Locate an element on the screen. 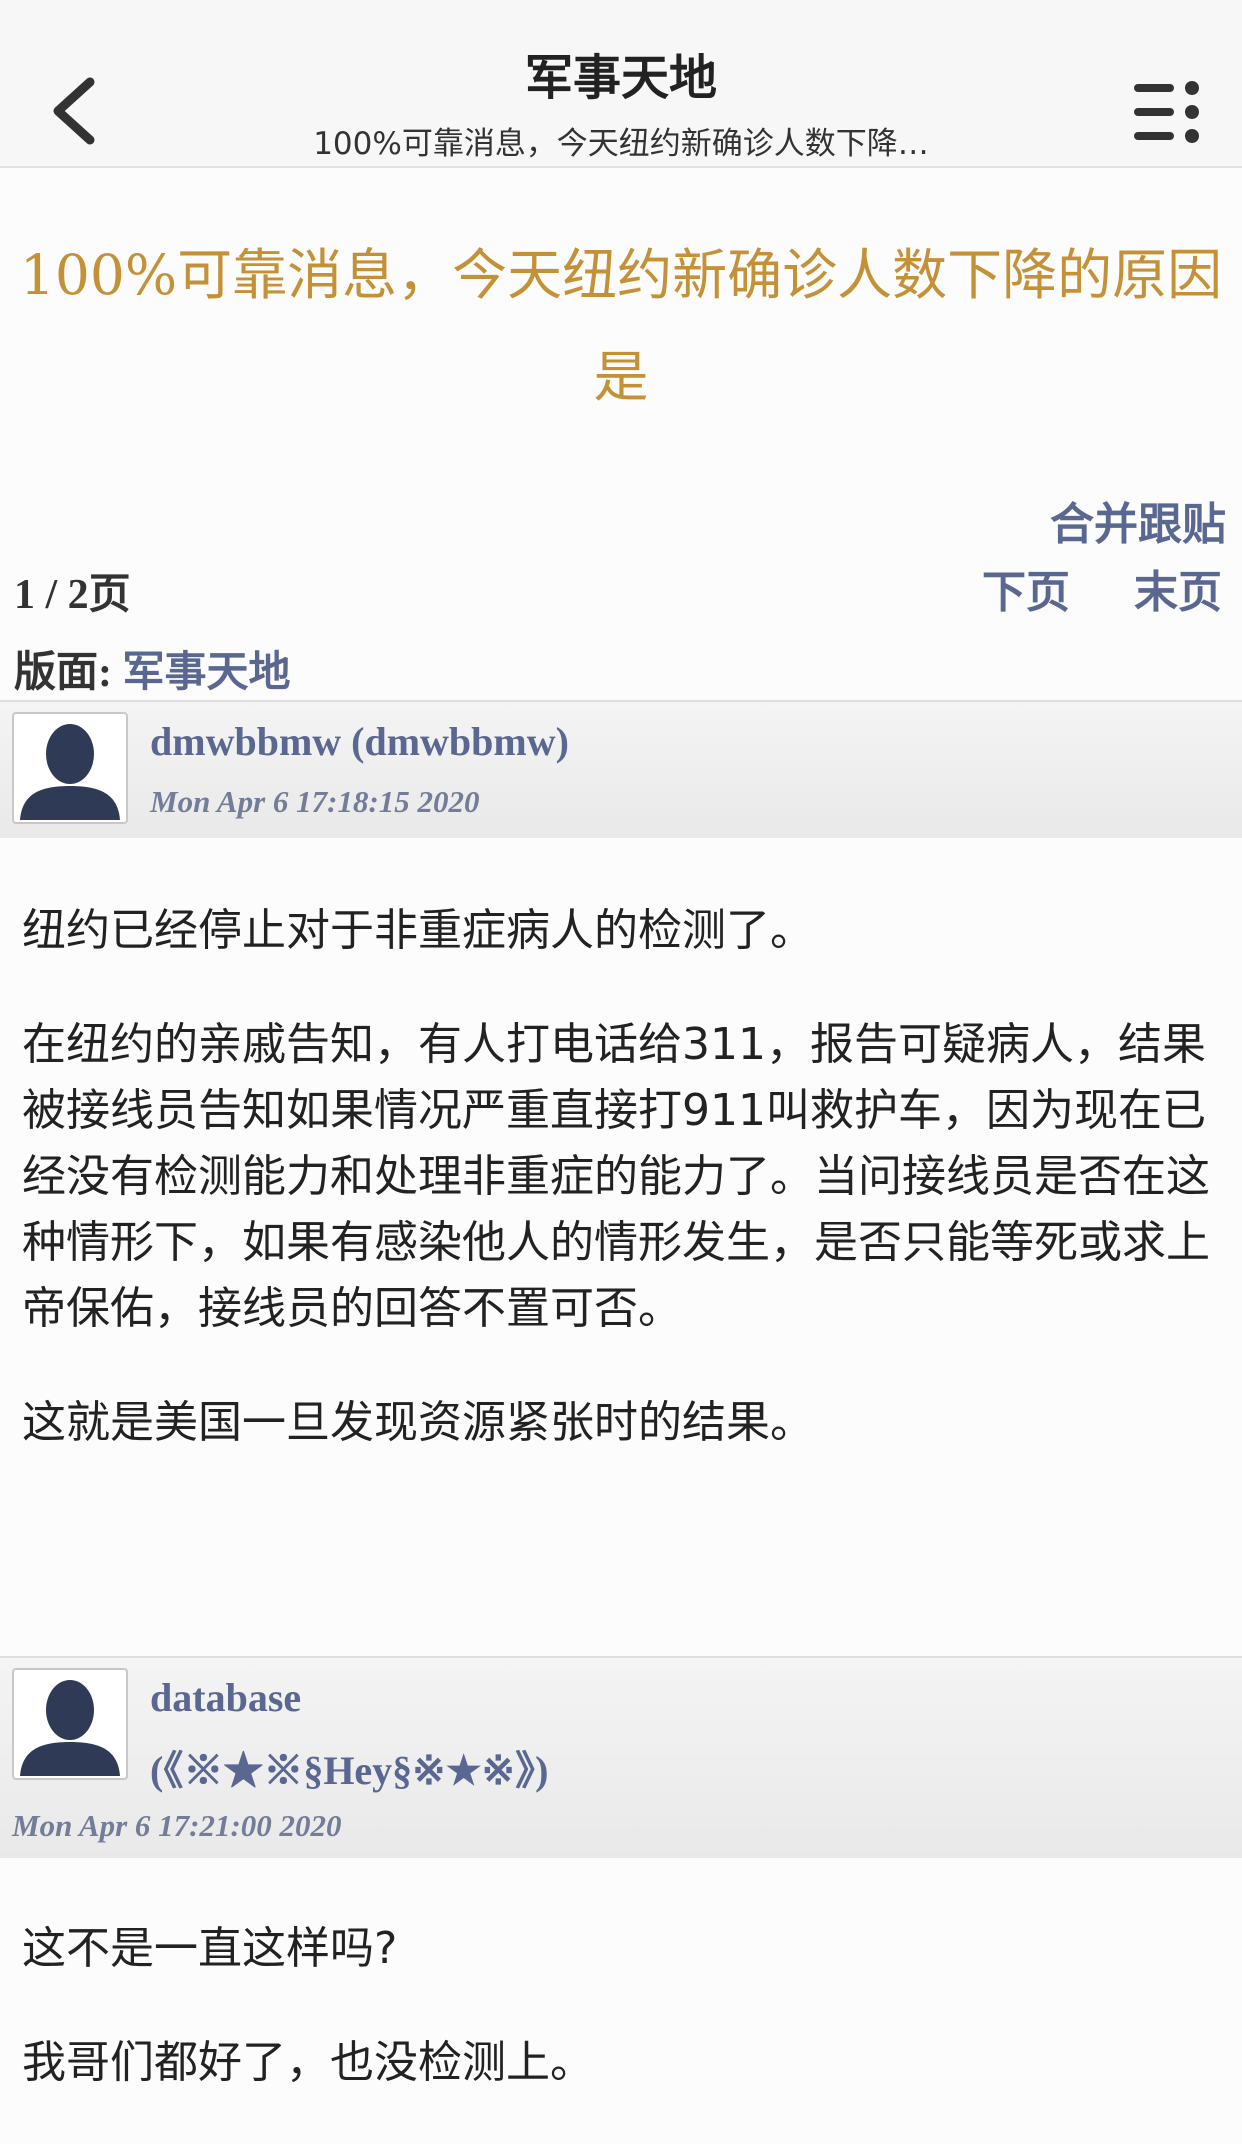  thread-title: 100%可靠消息，今天纽约新确诊人数下降的原因是 is located at coordinates (621, 326).